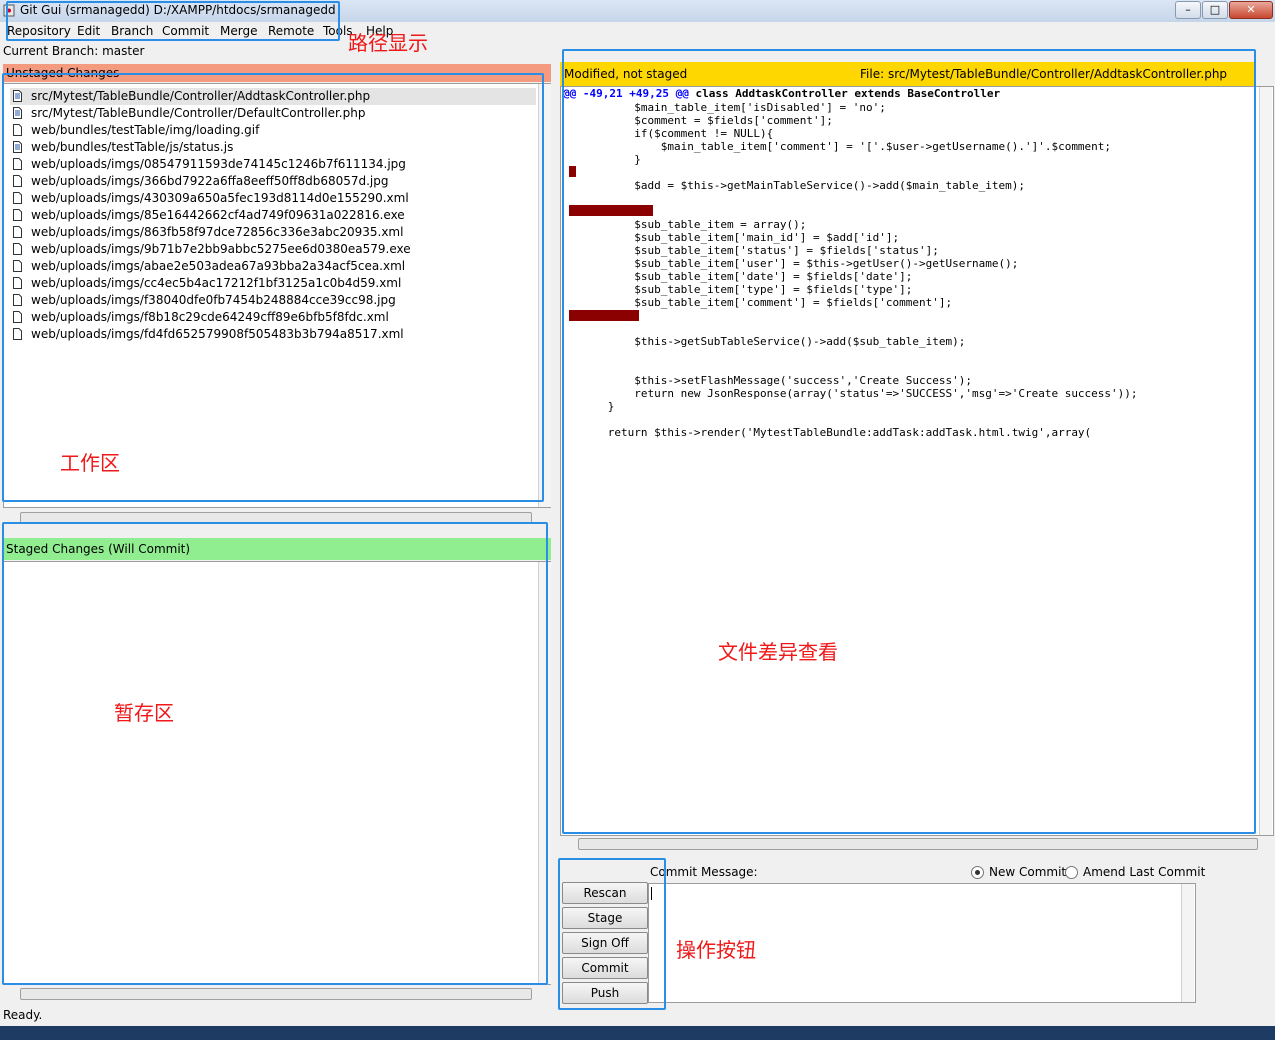  What do you see at coordinates (778, 652) in the screenshot?
I see `annotation-diffview: 文件差异查看` at bounding box center [778, 652].